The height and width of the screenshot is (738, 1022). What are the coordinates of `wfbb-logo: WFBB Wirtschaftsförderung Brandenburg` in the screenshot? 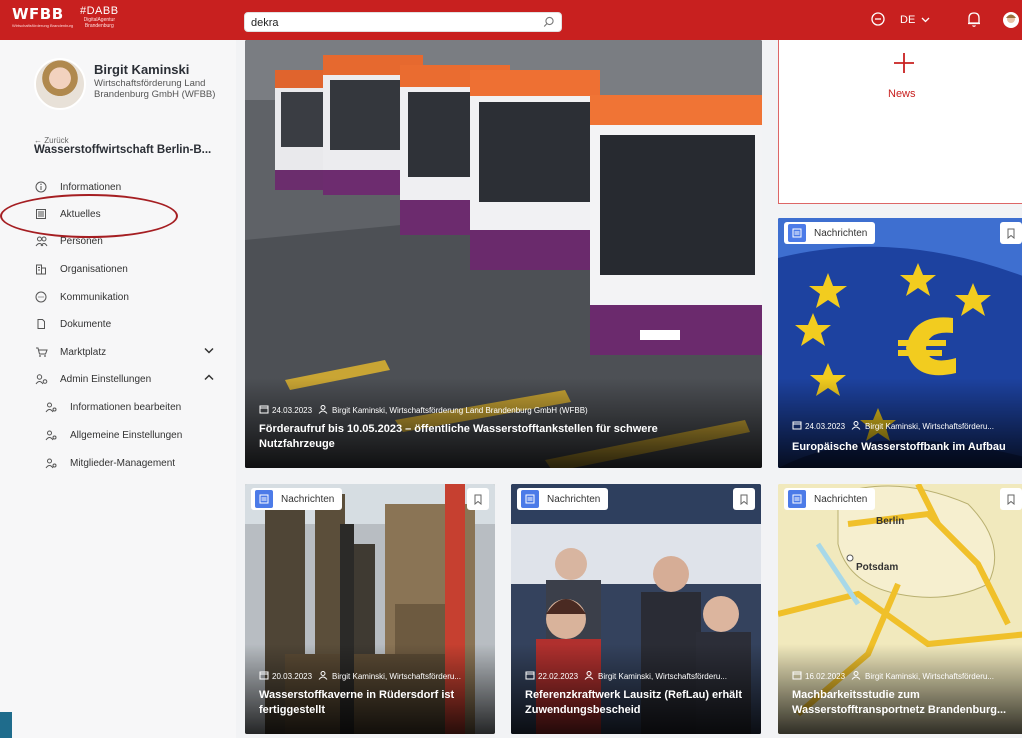 It's located at (42, 16).